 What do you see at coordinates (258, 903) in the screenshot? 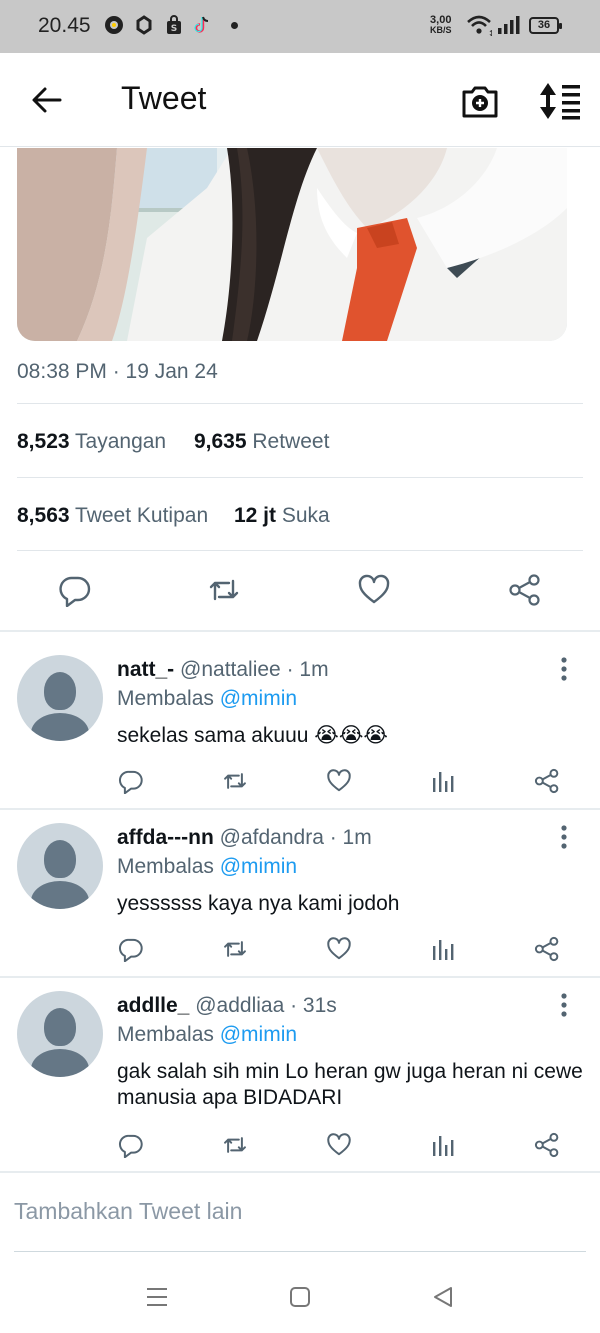
I see `reply-text: yessssss kaya nya kami jodoh` at bounding box center [258, 903].